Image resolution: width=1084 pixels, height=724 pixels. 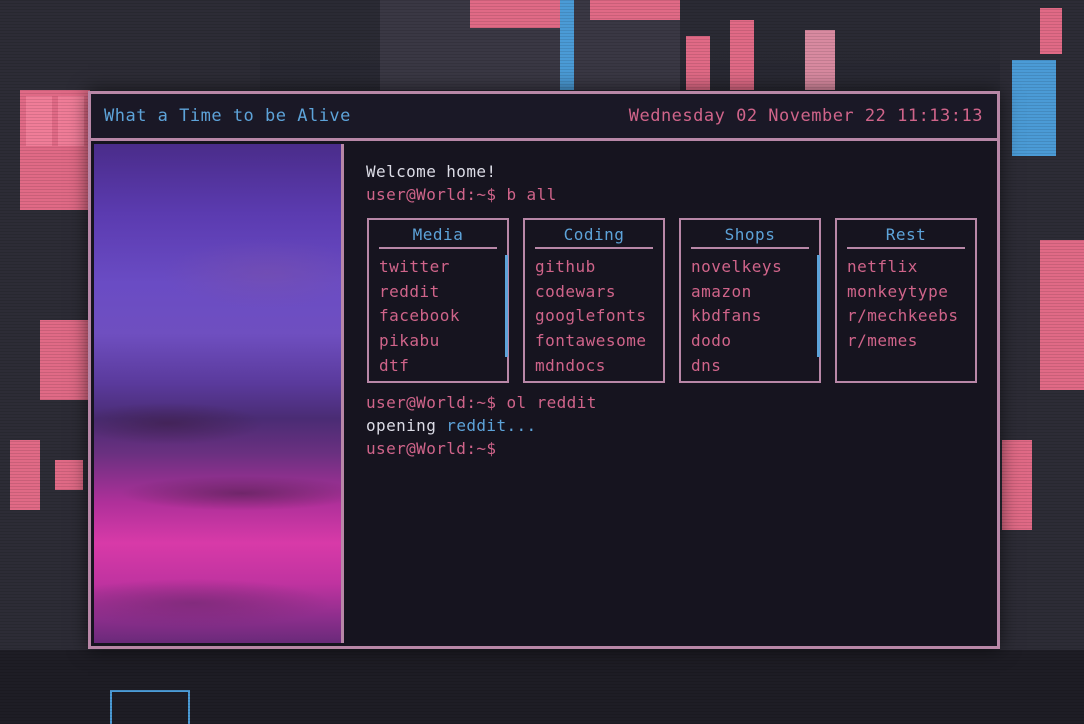 I want to click on category-shops: Shops novelkeys amazon kbdfans dodo dns, so click(x=750, y=300).